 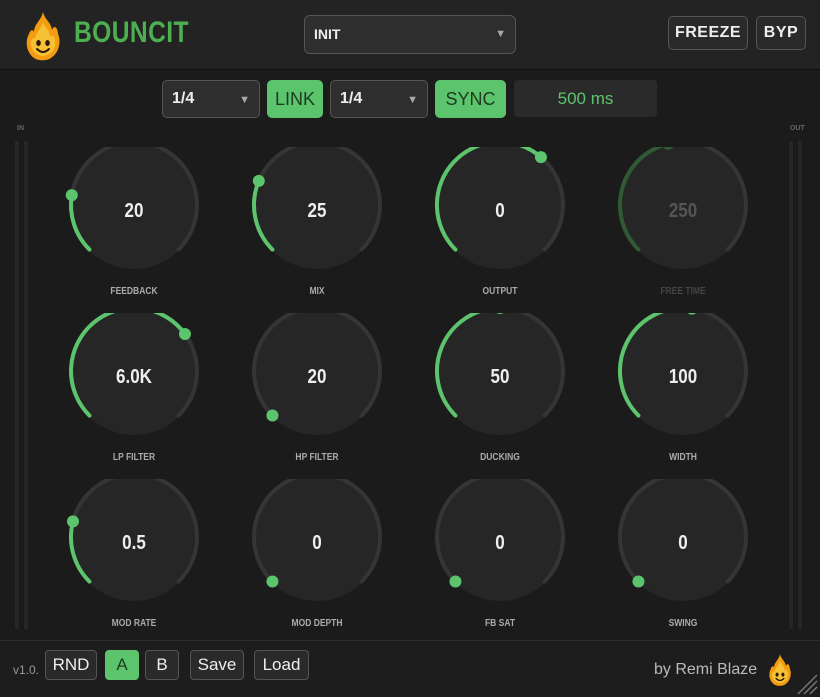 I want to click on header-bar: BOUNCIT INIT ▼ FREEZE BYP, so click(x=410, y=35).